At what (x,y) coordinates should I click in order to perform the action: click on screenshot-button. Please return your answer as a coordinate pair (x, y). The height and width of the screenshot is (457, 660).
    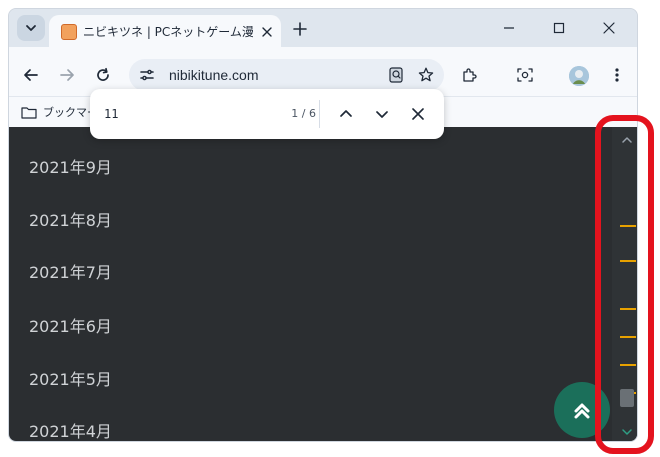
    Looking at the image, I should click on (525, 75).